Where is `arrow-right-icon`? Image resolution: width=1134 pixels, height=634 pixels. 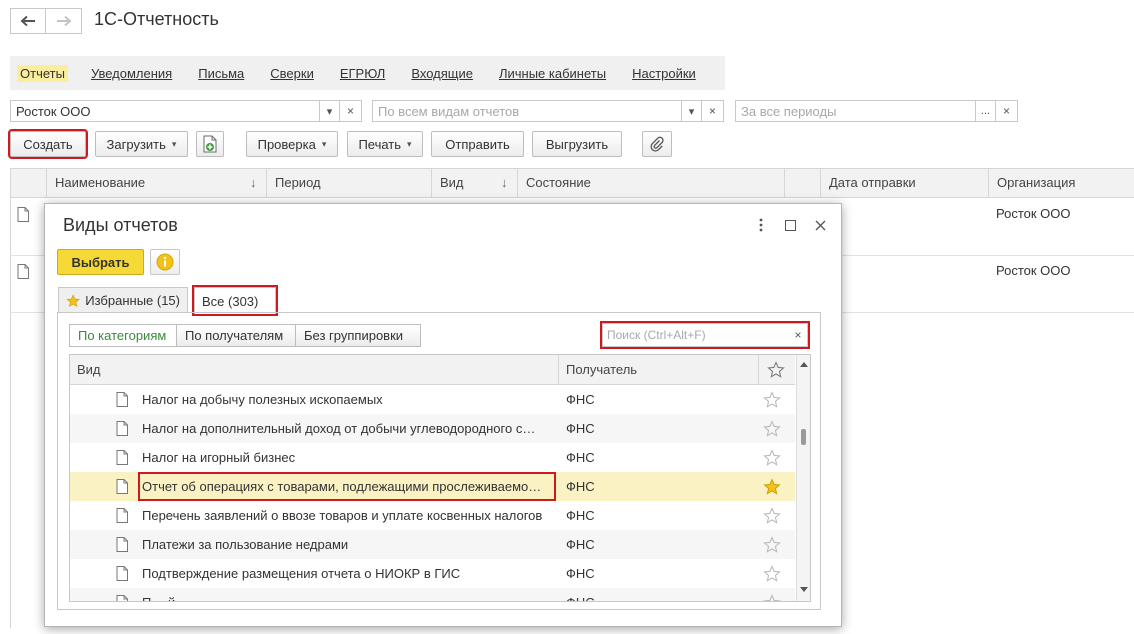
arrow-right-icon is located at coordinates (63, 21).